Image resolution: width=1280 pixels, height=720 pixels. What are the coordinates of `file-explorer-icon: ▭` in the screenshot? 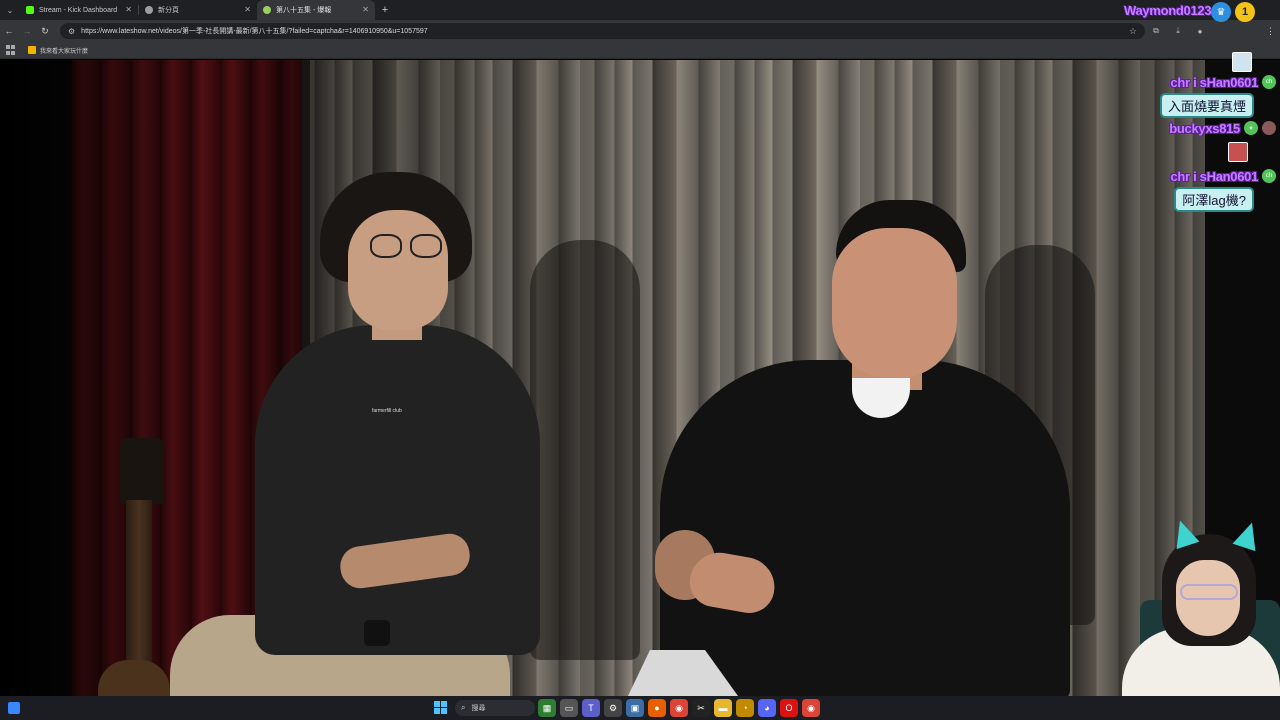 It's located at (569, 708).